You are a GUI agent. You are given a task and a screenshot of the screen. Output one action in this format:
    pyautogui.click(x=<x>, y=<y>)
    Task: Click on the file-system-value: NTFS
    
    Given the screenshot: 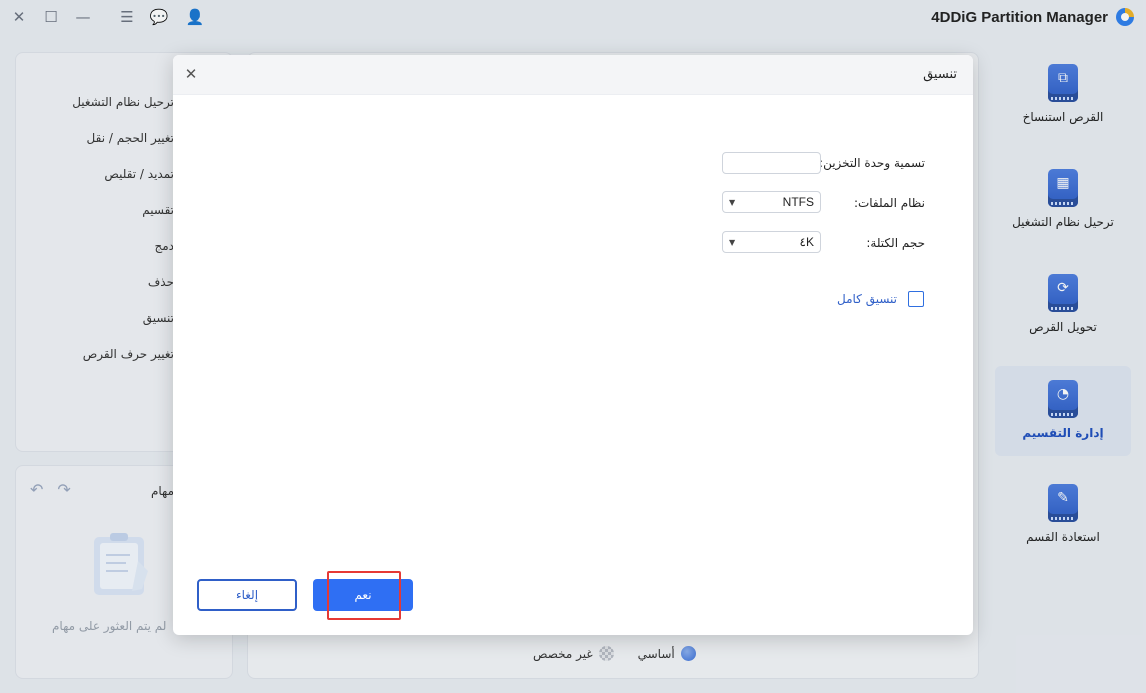 What is the action you would take?
    pyautogui.click(x=798, y=202)
    